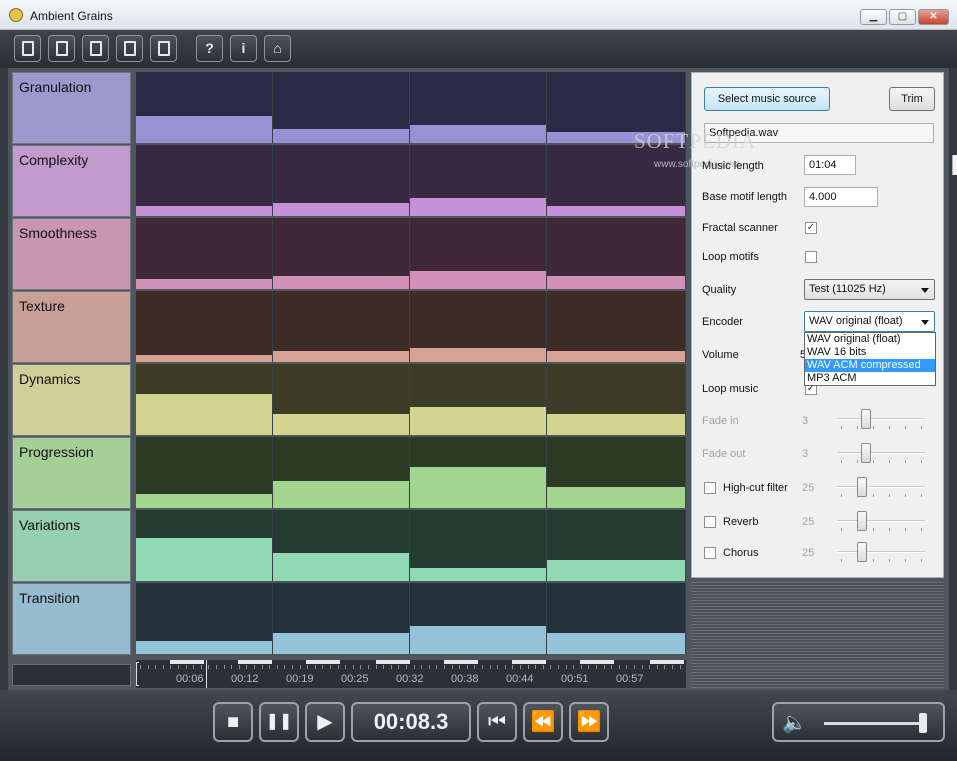 The width and height of the screenshot is (957, 761). Describe the element at coordinates (869, 289) in the screenshot. I see `quality-select: Test (11025 Hz)` at that location.